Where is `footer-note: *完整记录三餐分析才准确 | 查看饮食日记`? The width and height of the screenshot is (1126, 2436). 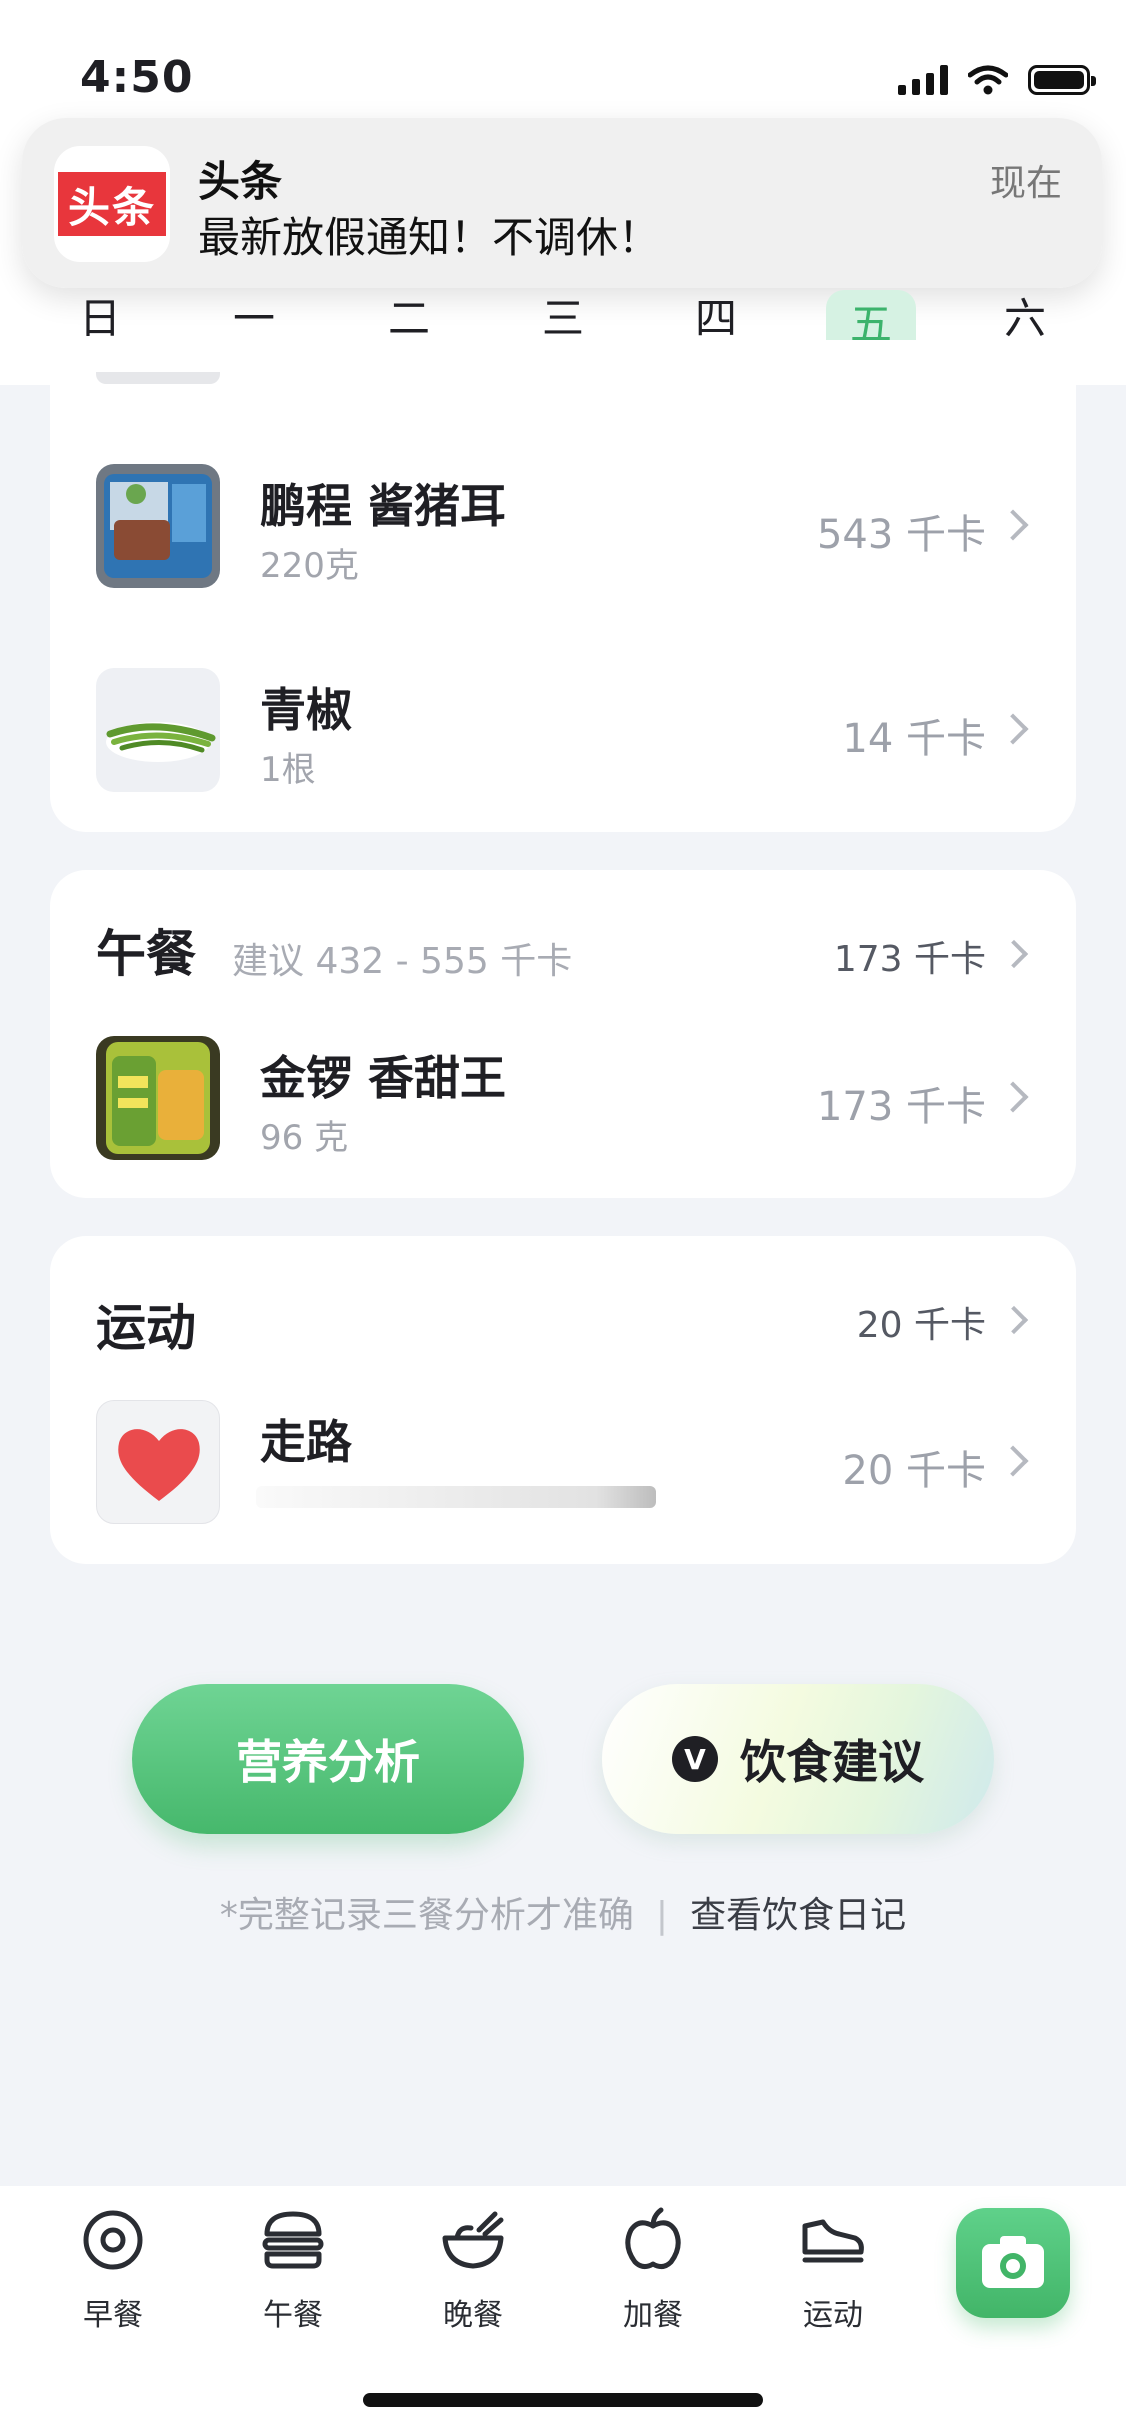
footer-note: *完整记录三餐分析才准确 | 查看饮食日记 is located at coordinates (563, 1912).